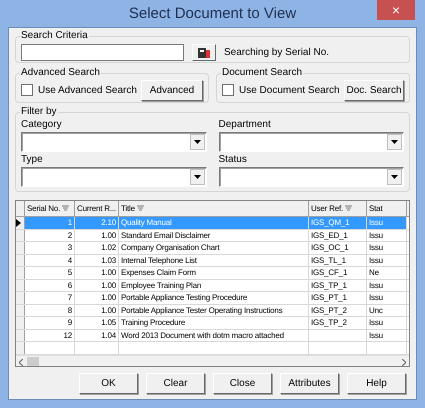 The width and height of the screenshot is (425, 408). What do you see at coordinates (33, 361) in the screenshot?
I see `scrollbar-thumb` at bounding box center [33, 361].